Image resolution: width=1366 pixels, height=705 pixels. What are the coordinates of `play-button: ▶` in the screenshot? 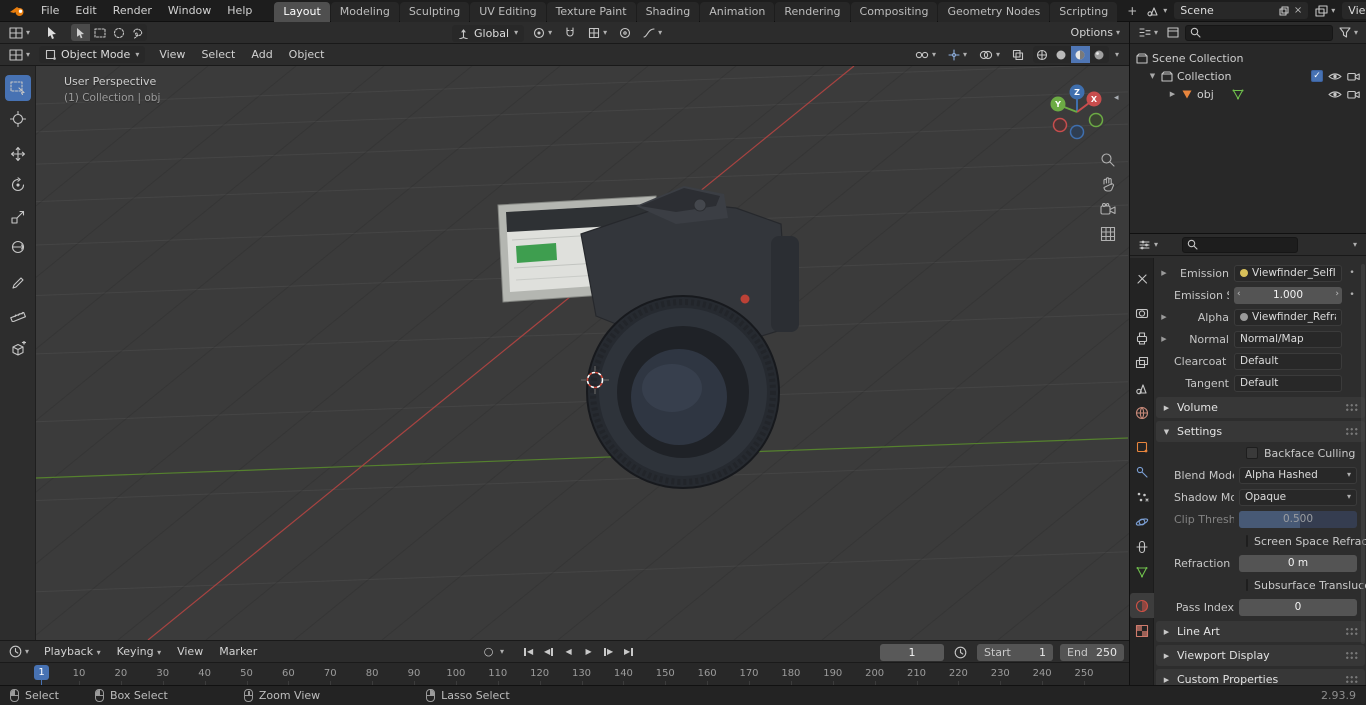 It's located at (588, 651).